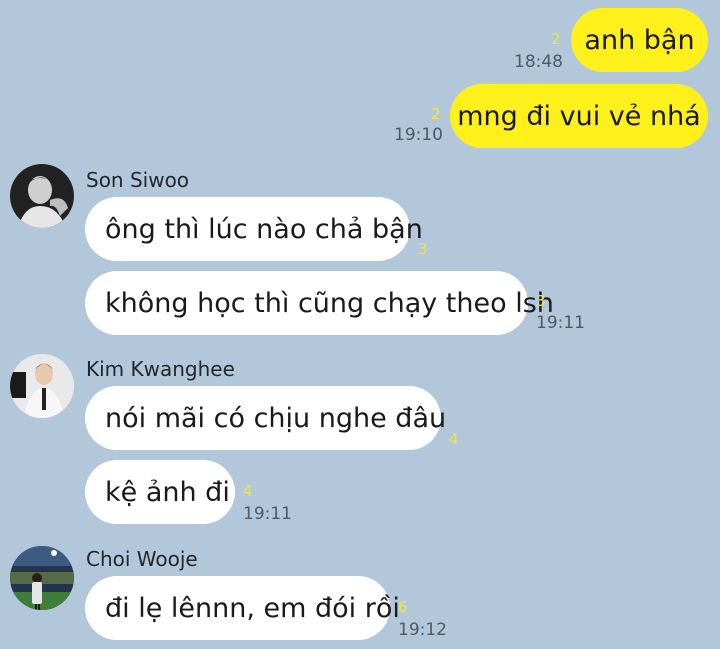  I want to click on message-text: không học thì cũng chạy theo lsh, so click(329, 303).